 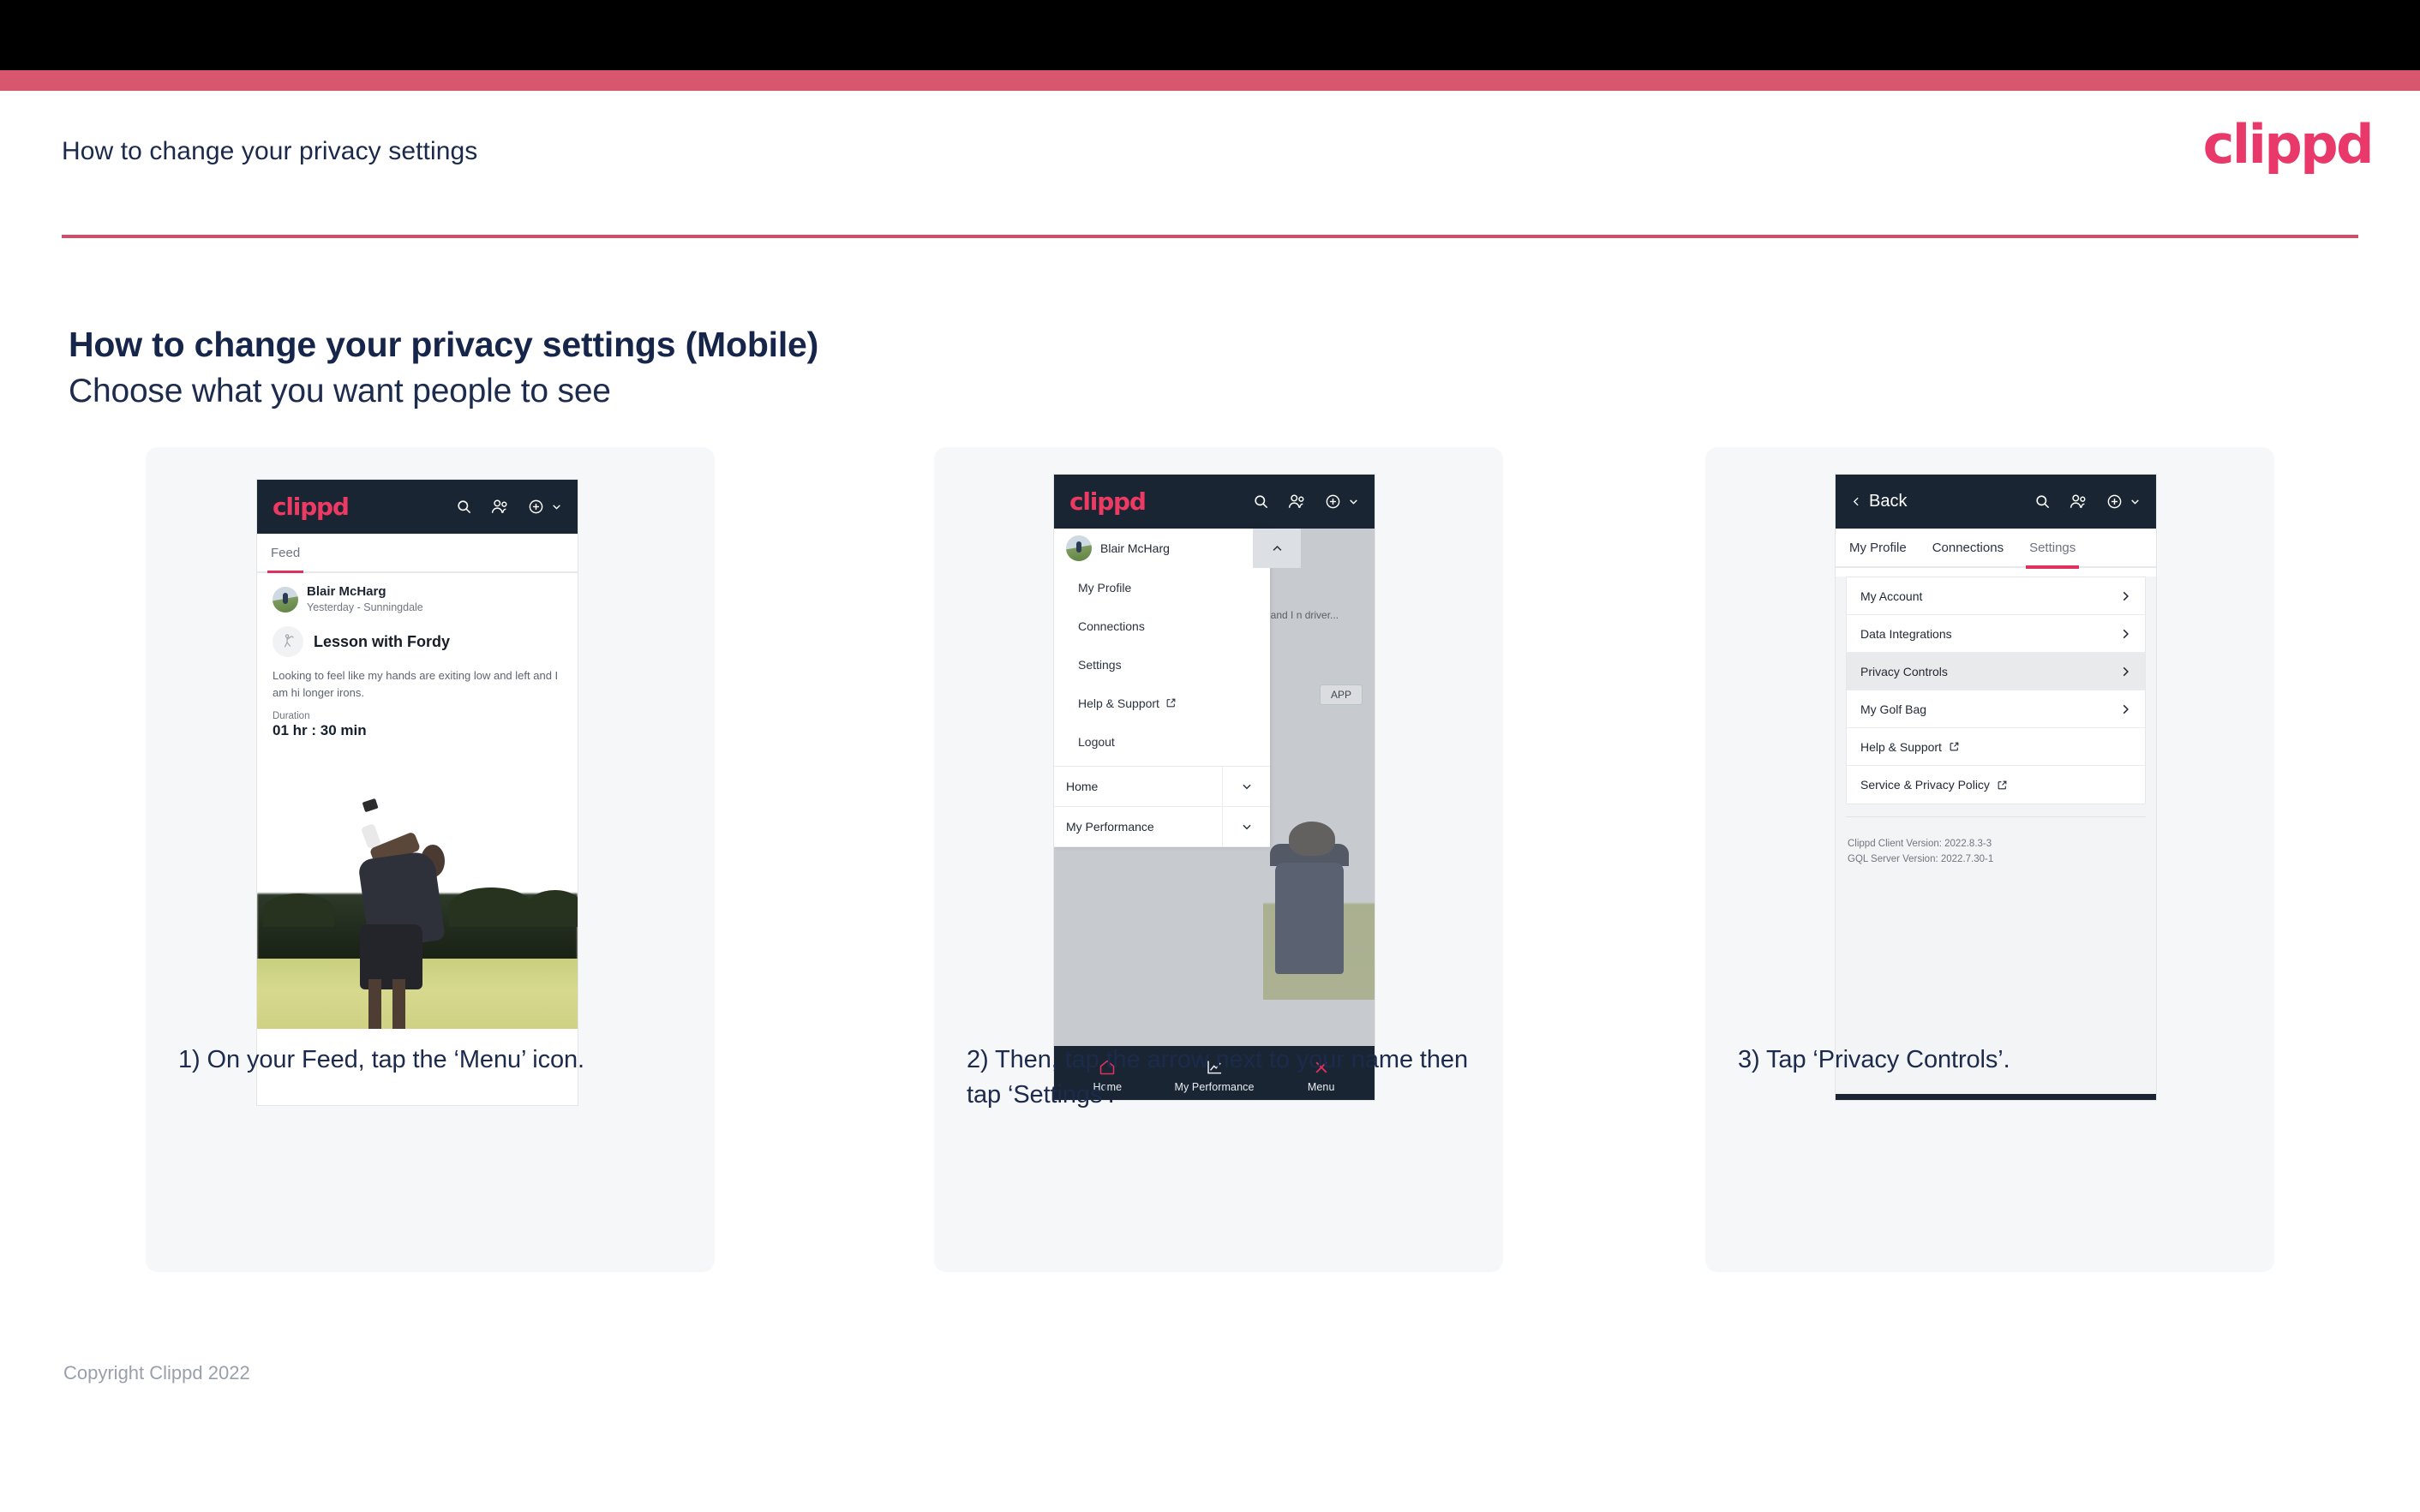 What do you see at coordinates (1162, 626) in the screenshot?
I see `drawer-item-connections: Connections` at bounding box center [1162, 626].